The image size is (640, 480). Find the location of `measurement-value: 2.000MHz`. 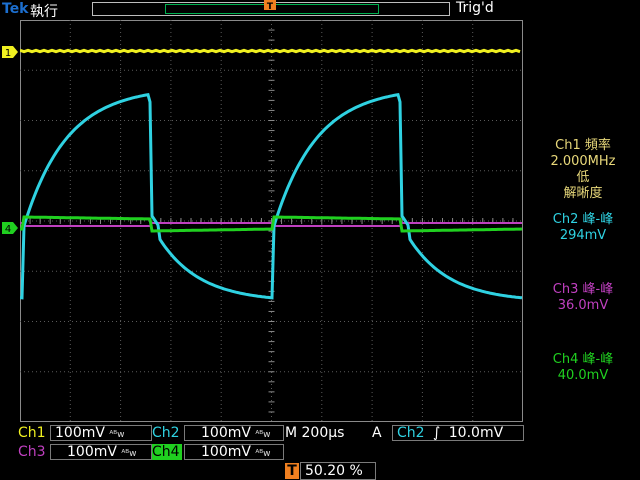

measurement-value: 2.000MHz is located at coordinates (583, 161).